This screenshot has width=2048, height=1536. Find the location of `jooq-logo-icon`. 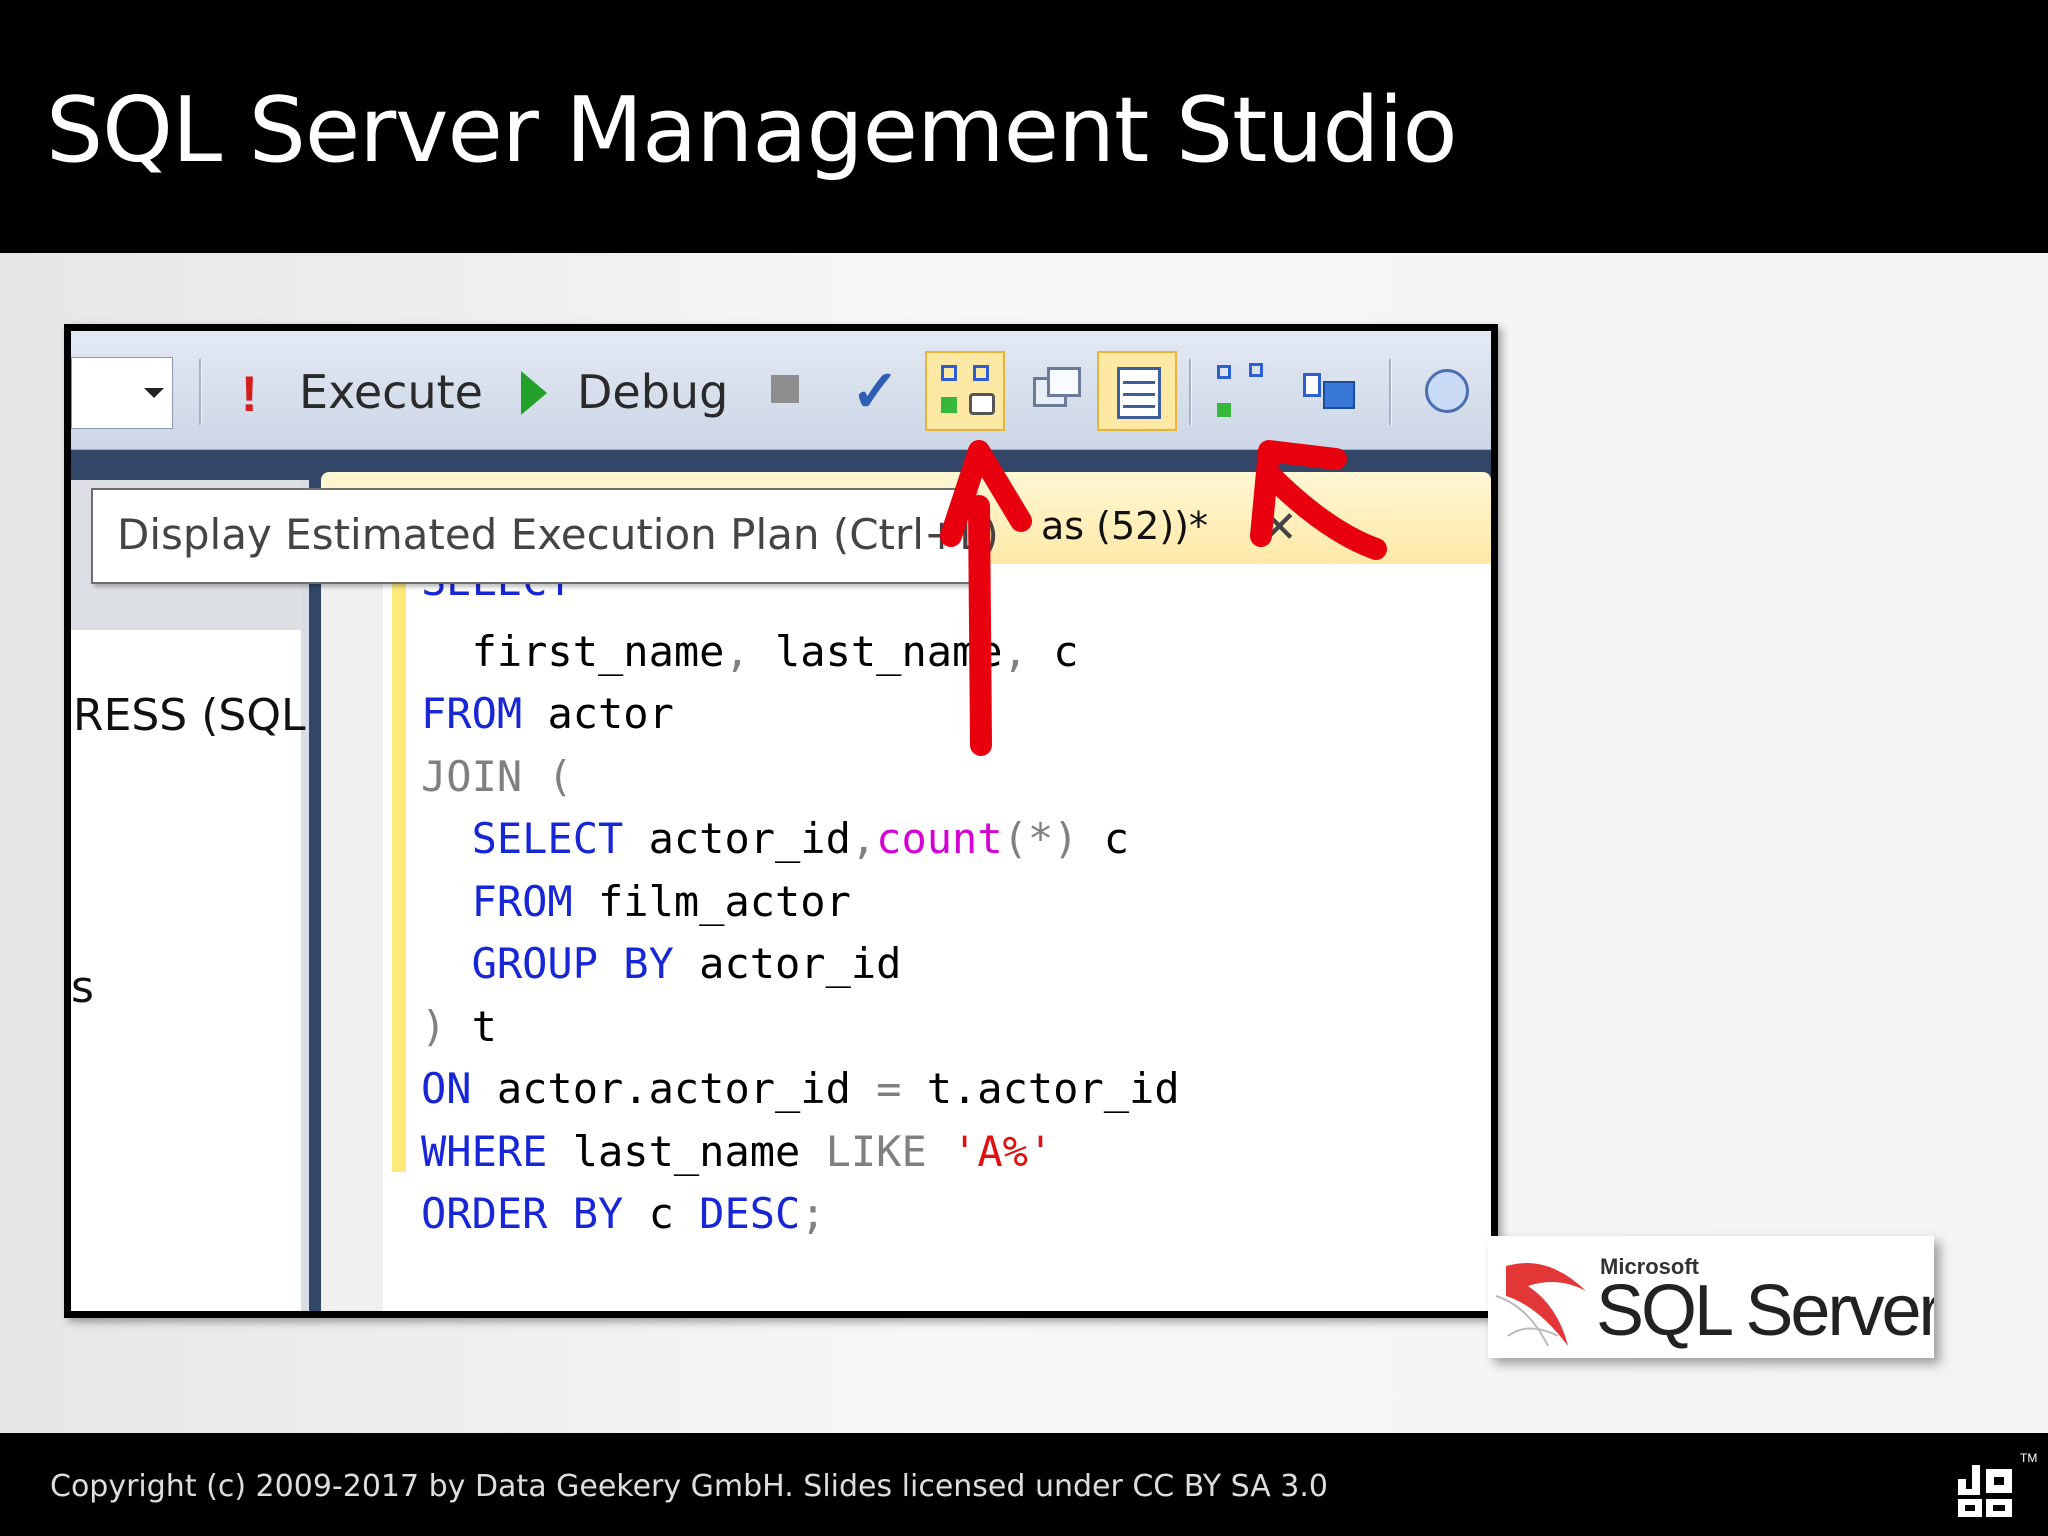

jooq-logo-icon is located at coordinates (1985, 1491).